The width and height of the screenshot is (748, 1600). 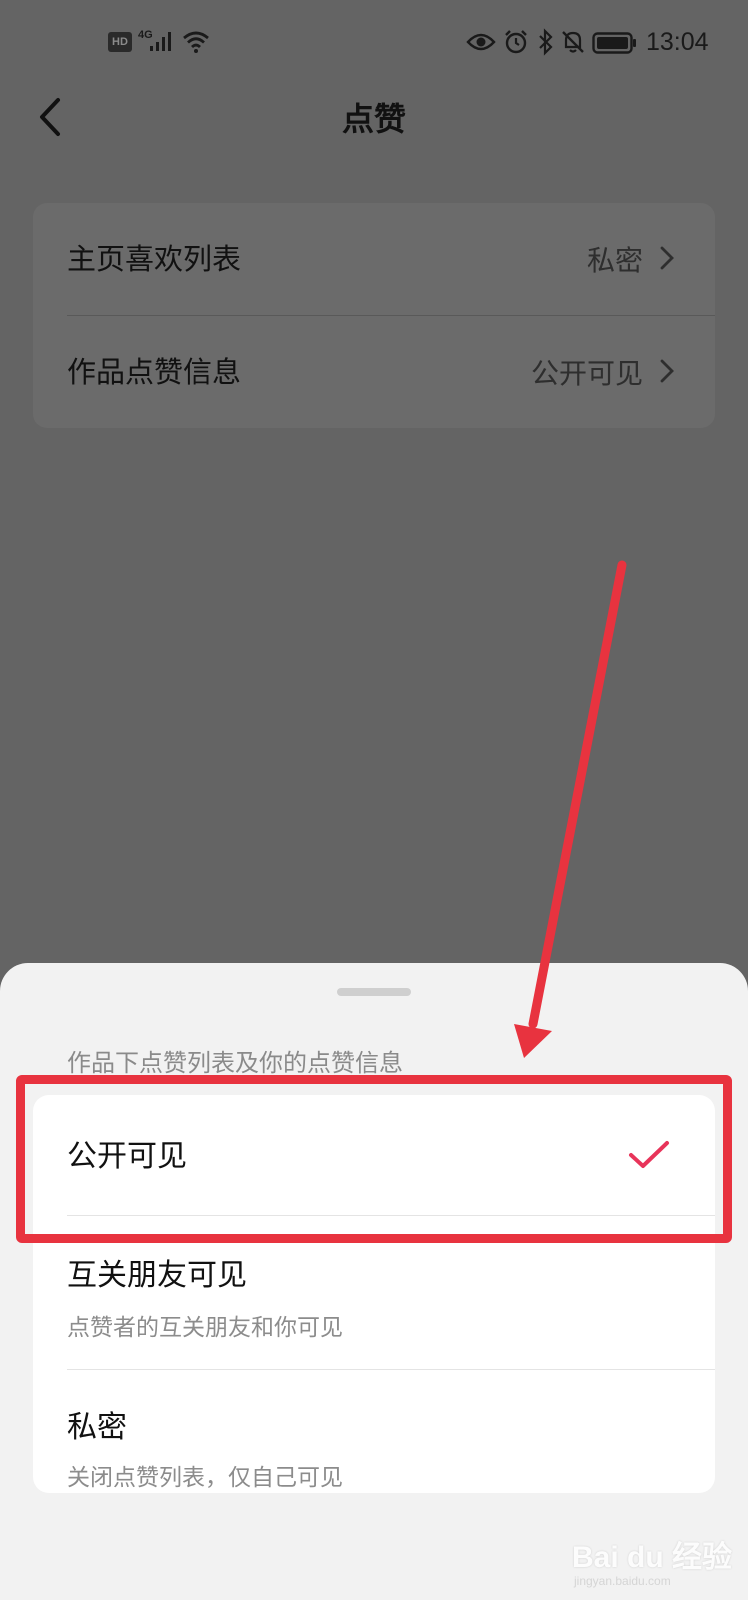 I want to click on watermark: Bai du 经验 jingyan.baidu.com, so click(x=657, y=1551).